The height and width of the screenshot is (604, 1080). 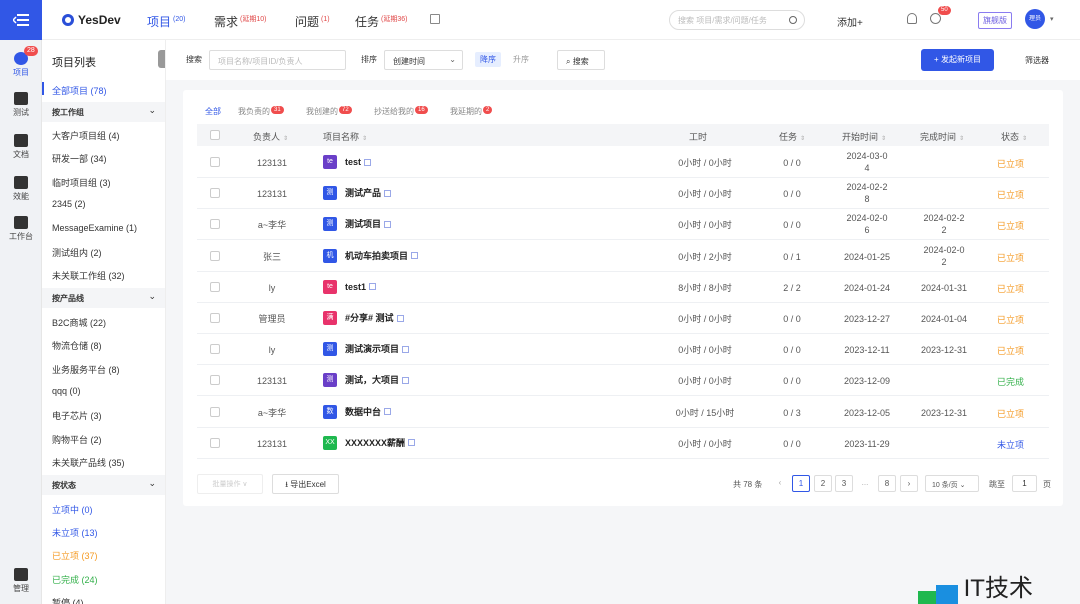 What do you see at coordinates (737, 20) in the screenshot?
I see `global-search-input: 搜索 项目/需求/问题/任务` at bounding box center [737, 20].